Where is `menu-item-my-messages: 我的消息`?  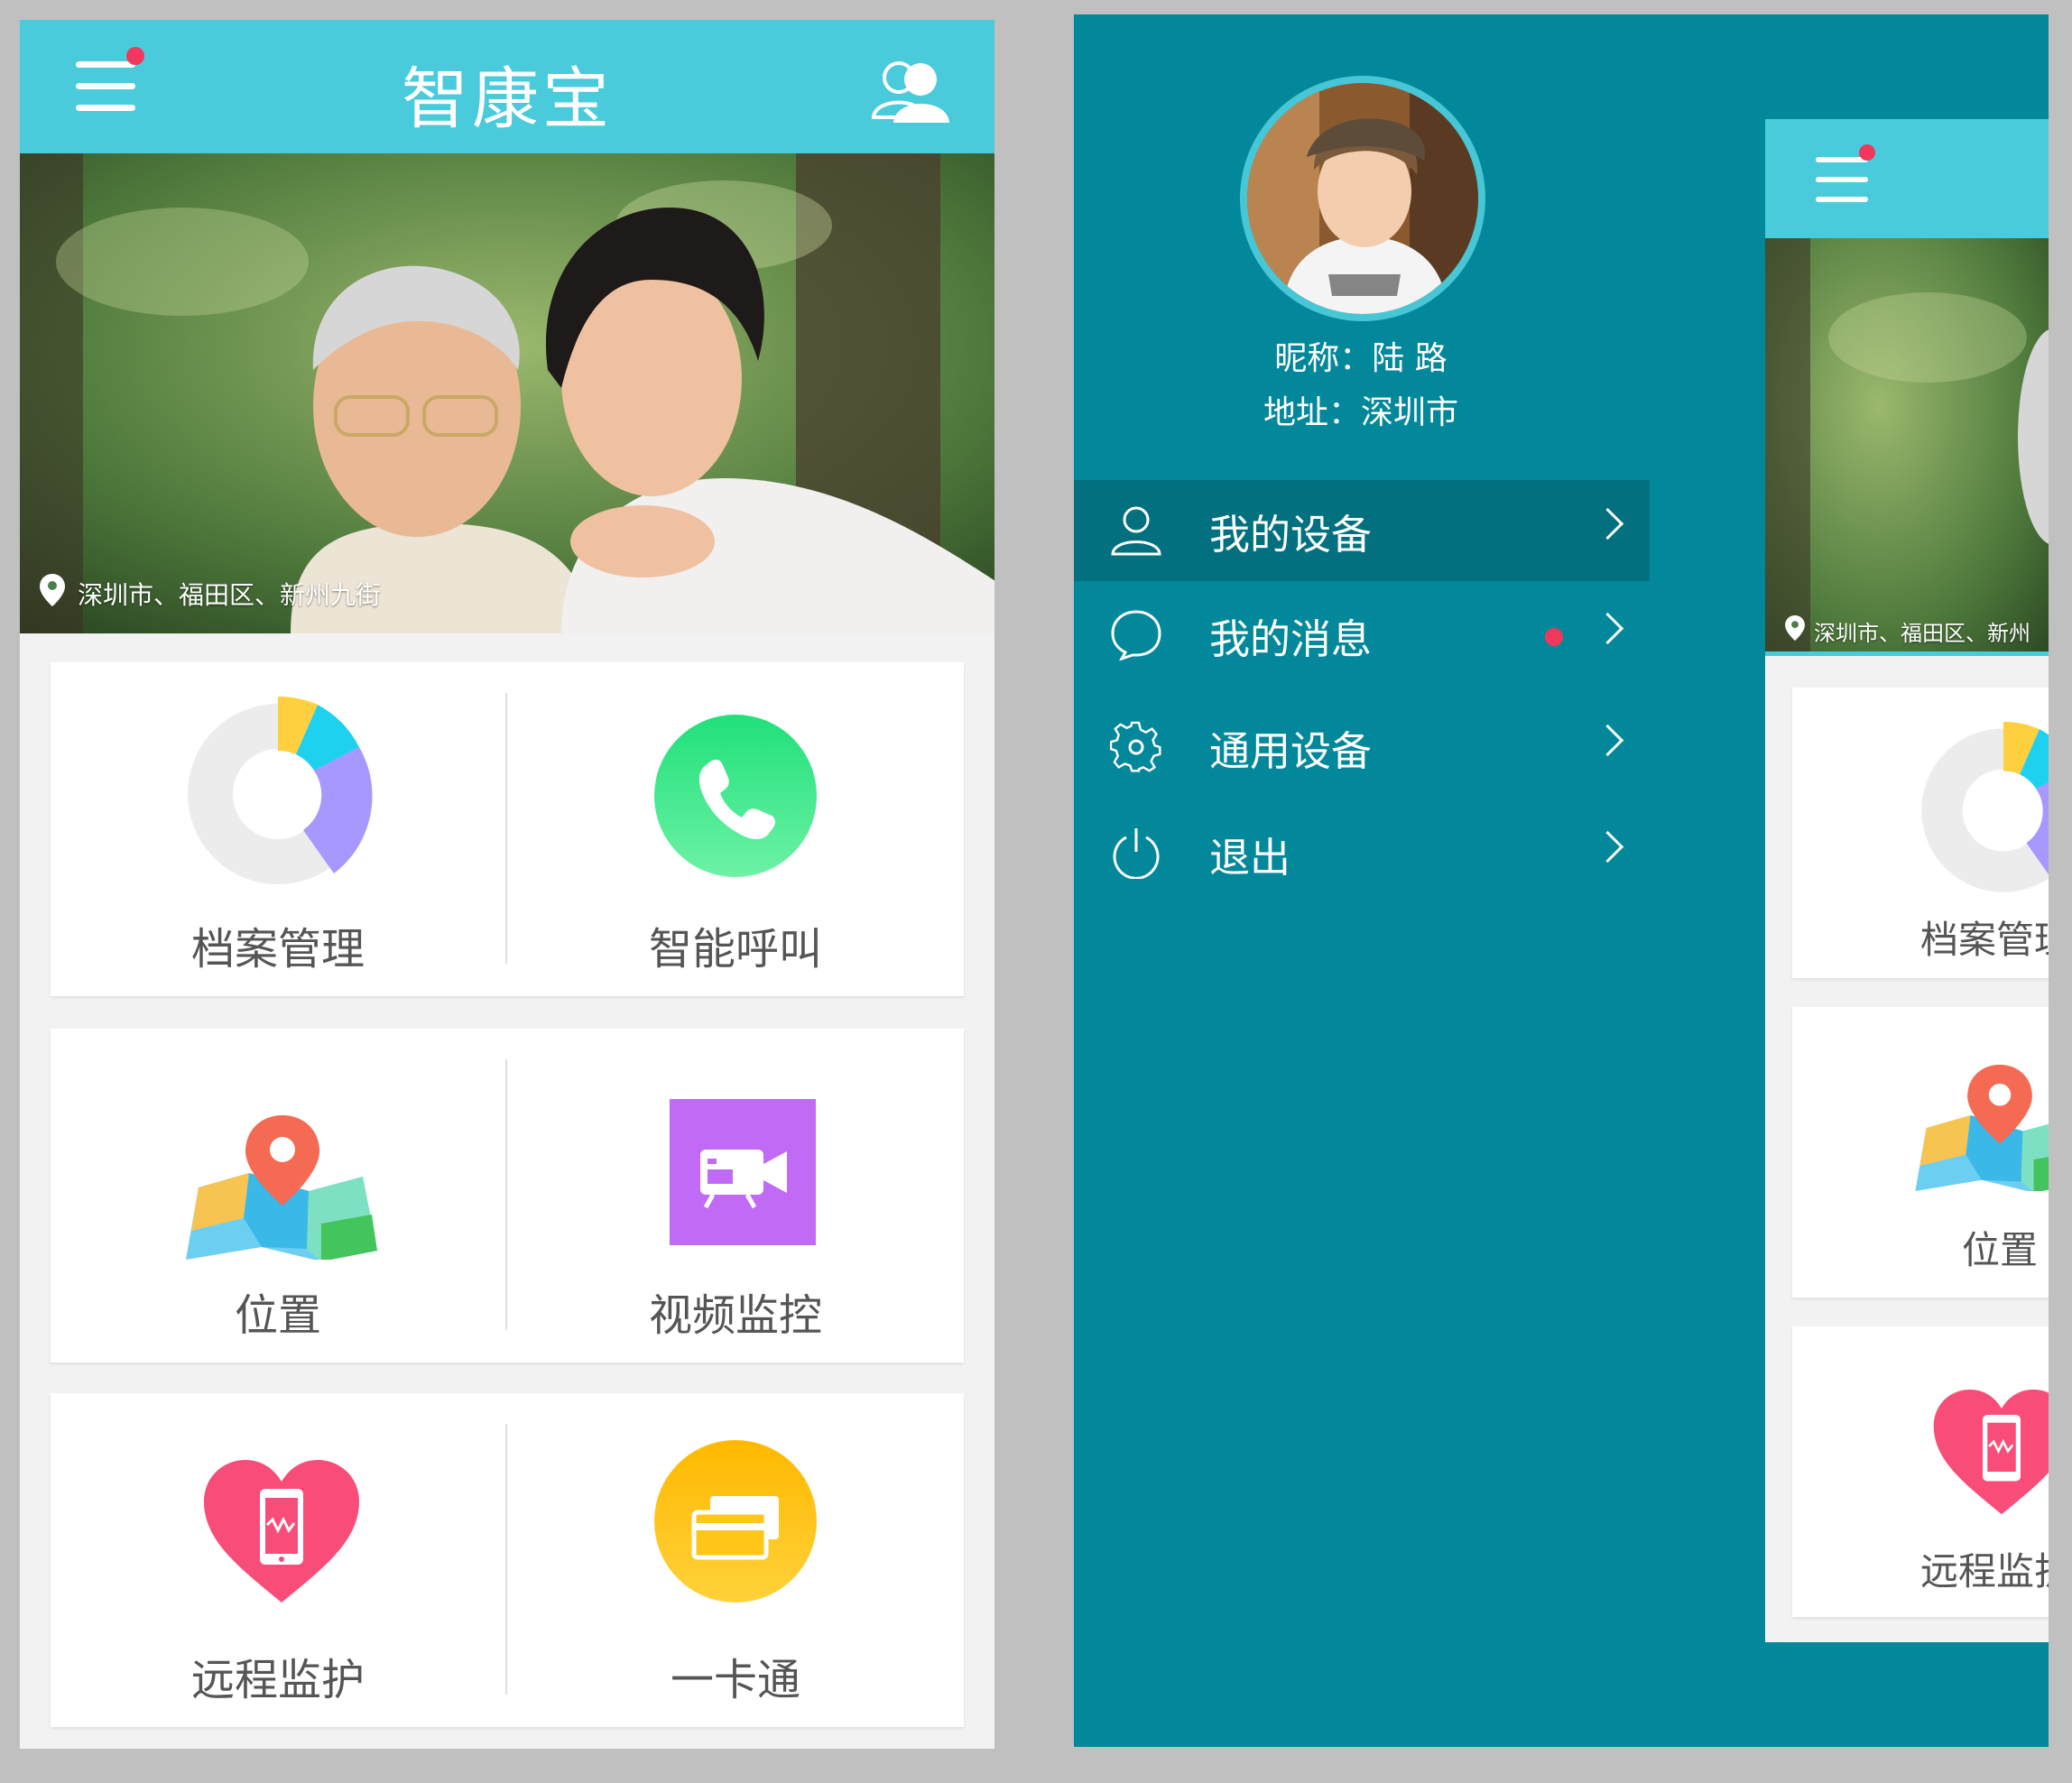 menu-item-my-messages: 我的消息 is located at coordinates (1362, 635).